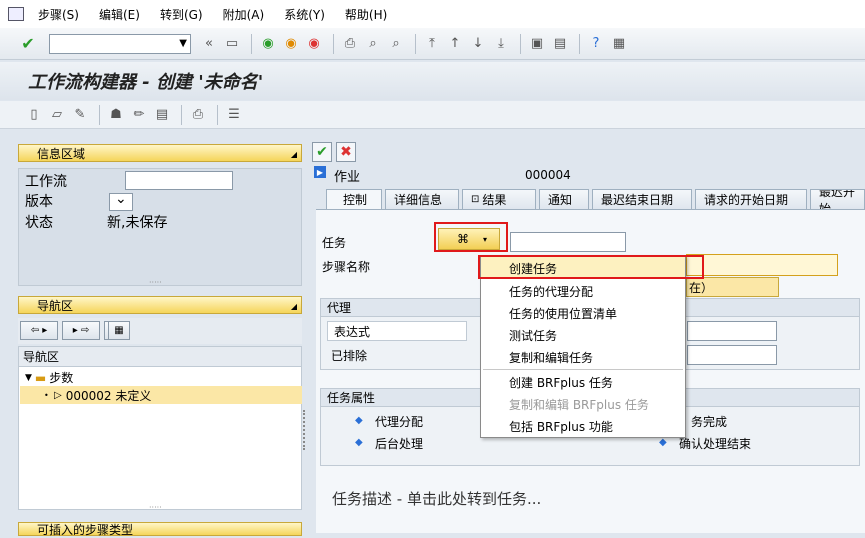 The image size is (865, 538). What do you see at coordinates (701, 287) in the screenshot?
I see `behind-button-label: 在）` at bounding box center [701, 287].